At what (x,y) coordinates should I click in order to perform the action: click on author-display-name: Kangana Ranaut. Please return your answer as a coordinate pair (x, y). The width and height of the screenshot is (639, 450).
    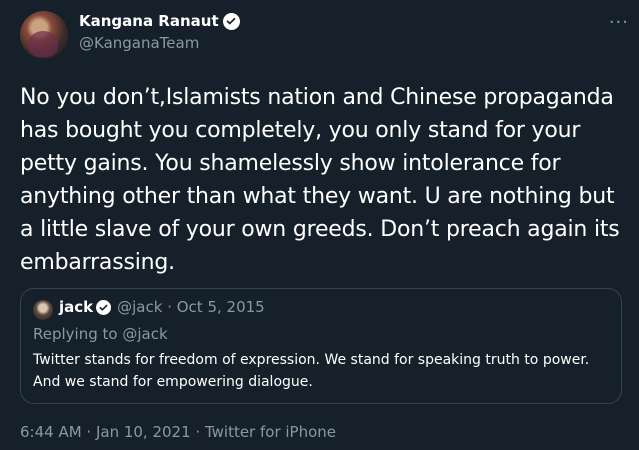
    Looking at the image, I should click on (149, 21).